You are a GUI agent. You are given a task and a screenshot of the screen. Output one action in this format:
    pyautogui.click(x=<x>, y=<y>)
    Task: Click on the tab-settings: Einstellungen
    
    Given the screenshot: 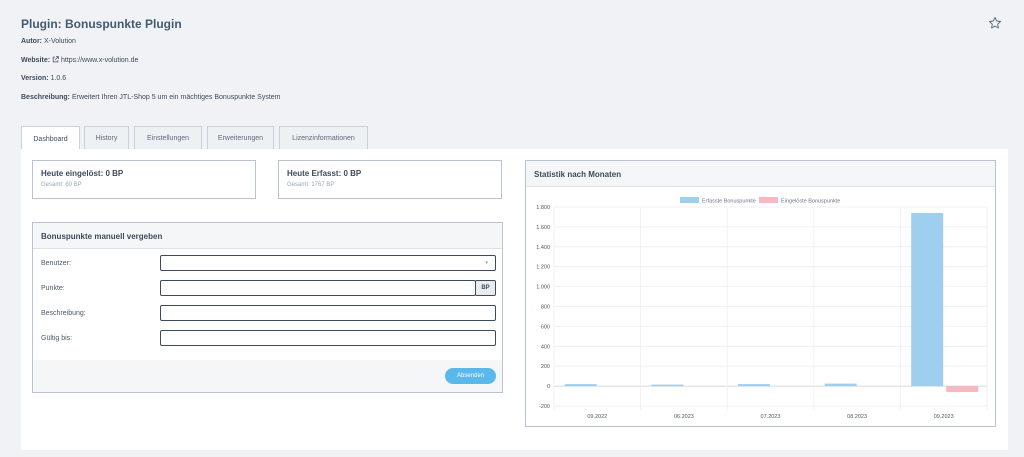 What is the action you would take?
    pyautogui.click(x=168, y=138)
    